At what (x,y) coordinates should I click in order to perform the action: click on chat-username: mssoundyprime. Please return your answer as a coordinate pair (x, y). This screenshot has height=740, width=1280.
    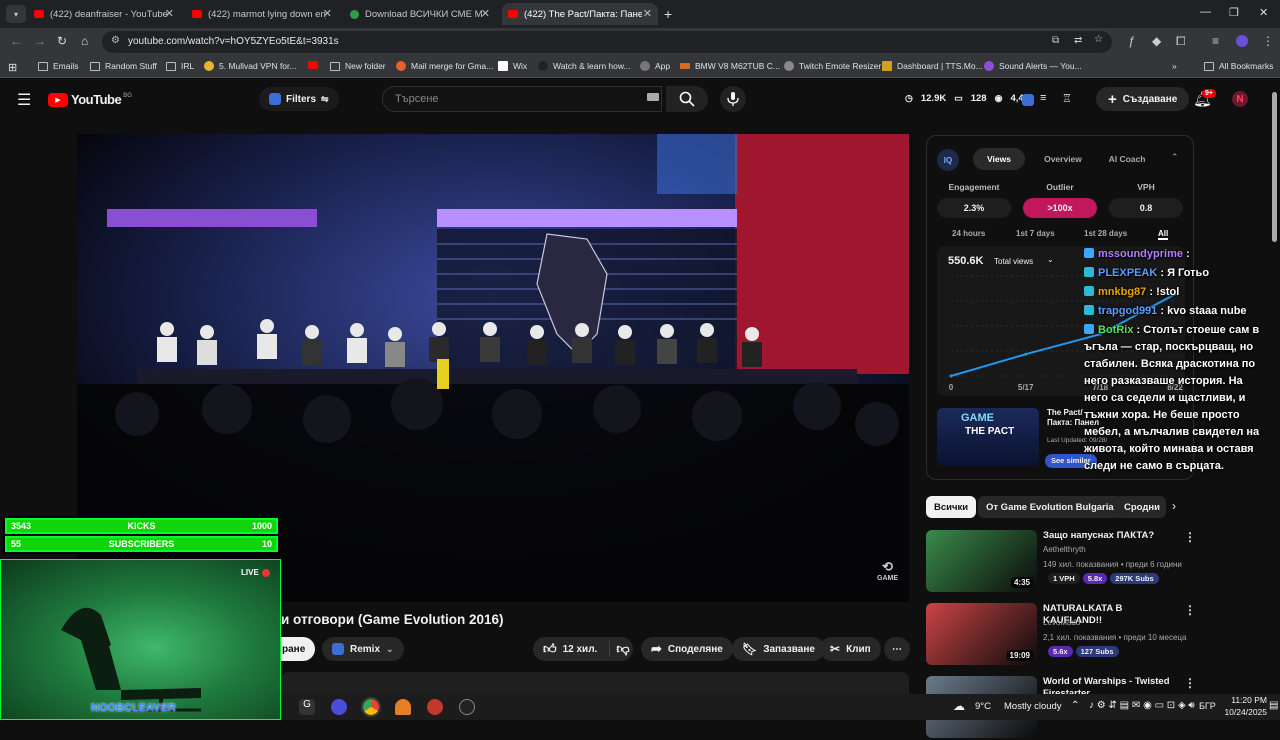
    Looking at the image, I should click on (1140, 254).